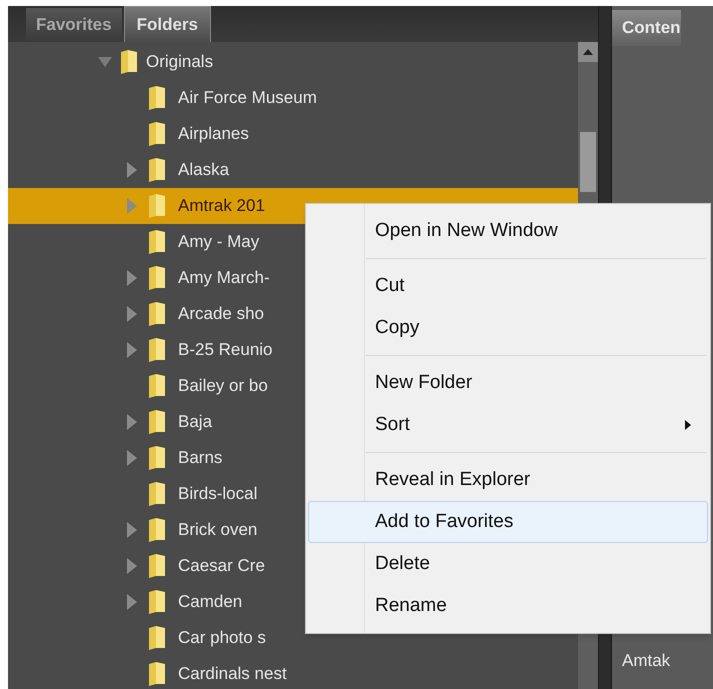 The width and height of the screenshot is (713, 689). What do you see at coordinates (247, 98) in the screenshot?
I see `folder-label: Air Force Museum` at bounding box center [247, 98].